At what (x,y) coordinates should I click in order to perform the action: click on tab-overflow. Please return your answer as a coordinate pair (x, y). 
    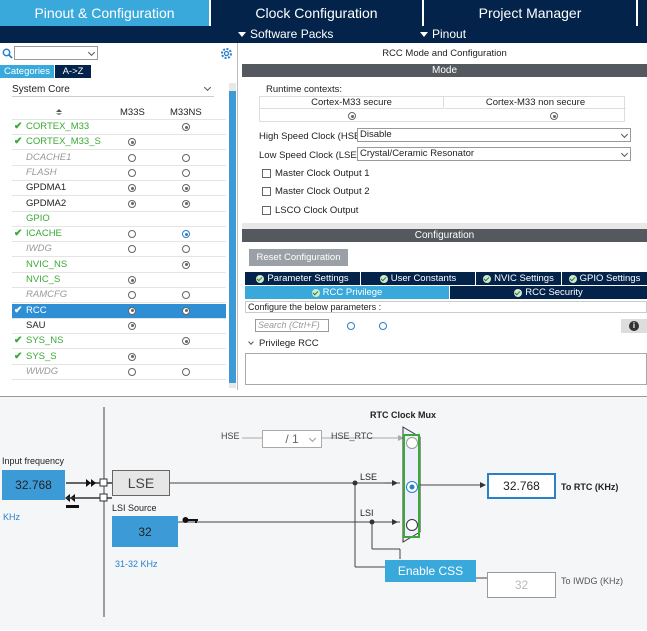
    Looking at the image, I should click on (642, 13).